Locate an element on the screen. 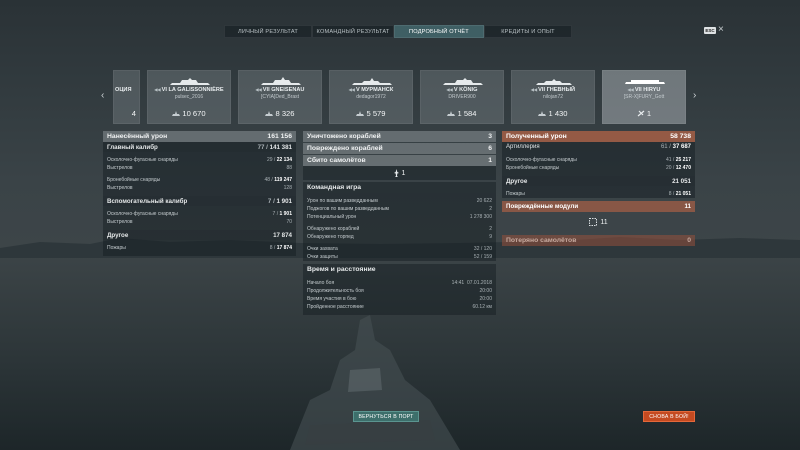  planes-shot-down-row: Сбито самолётов 1 is located at coordinates (399, 160).